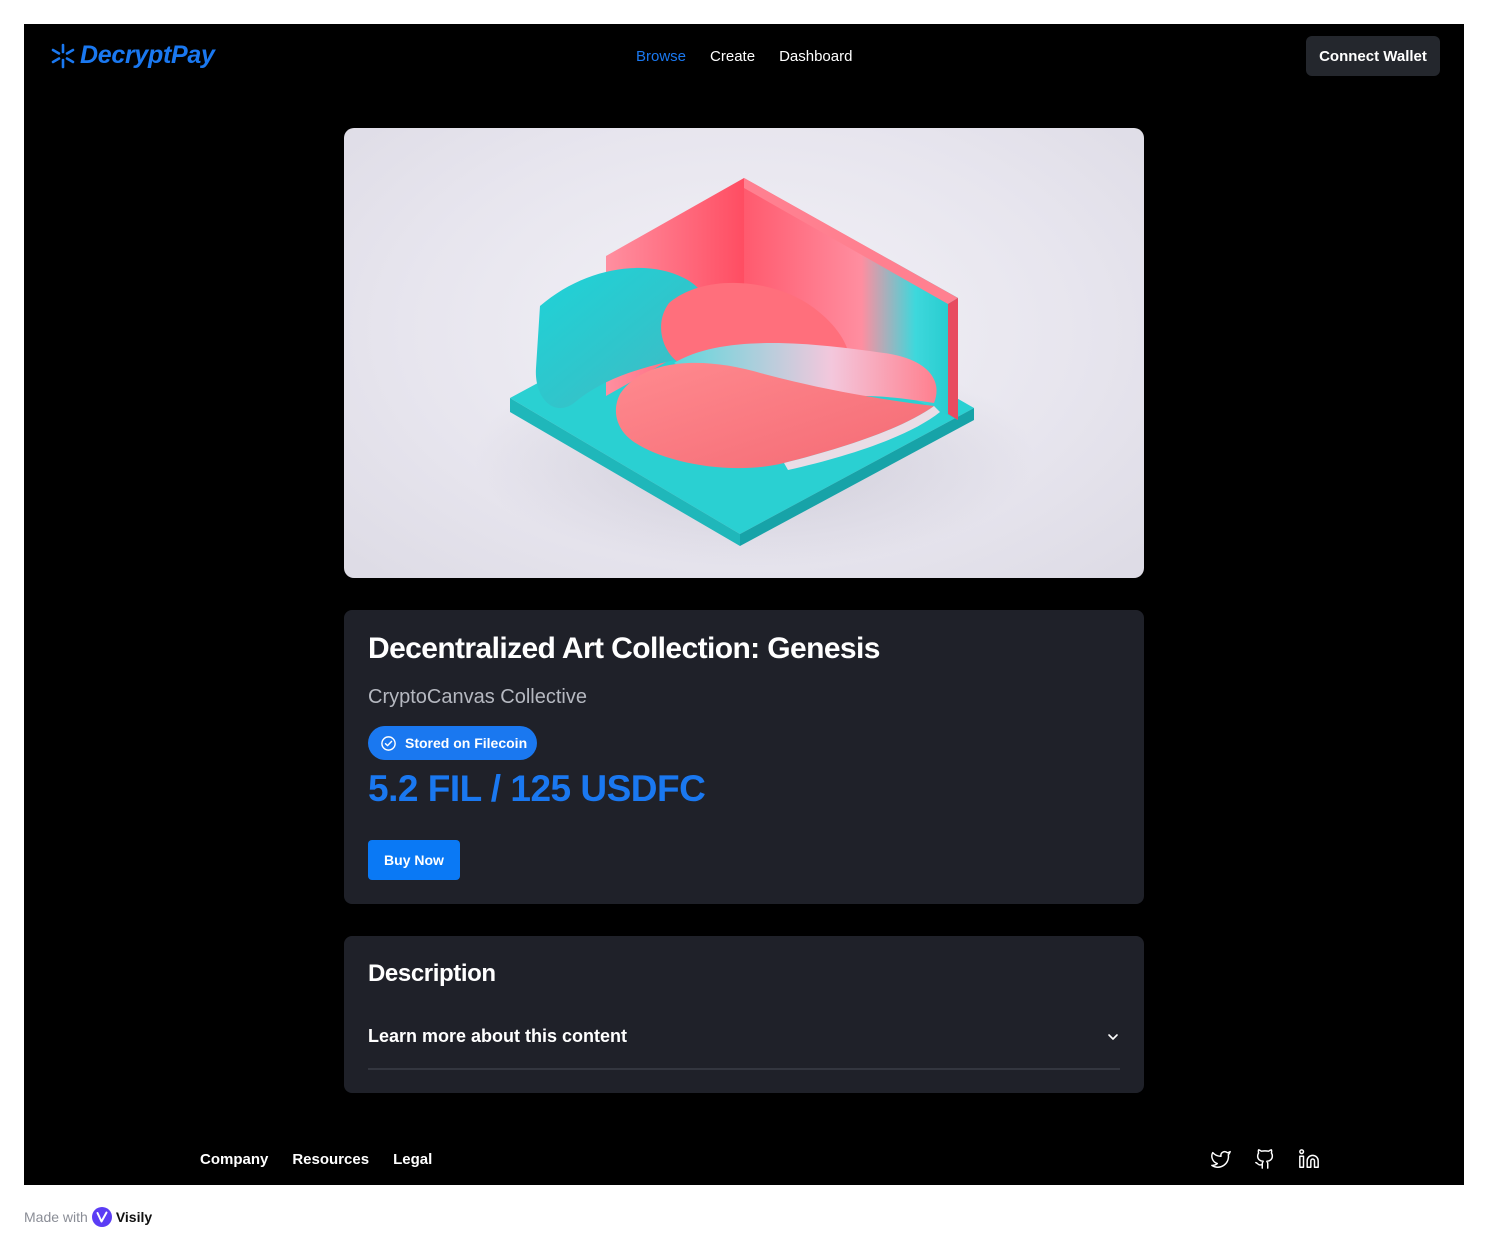 The width and height of the screenshot is (1488, 1249). What do you see at coordinates (330, 1159) in the screenshot?
I see `footer-link-resources: Resources` at bounding box center [330, 1159].